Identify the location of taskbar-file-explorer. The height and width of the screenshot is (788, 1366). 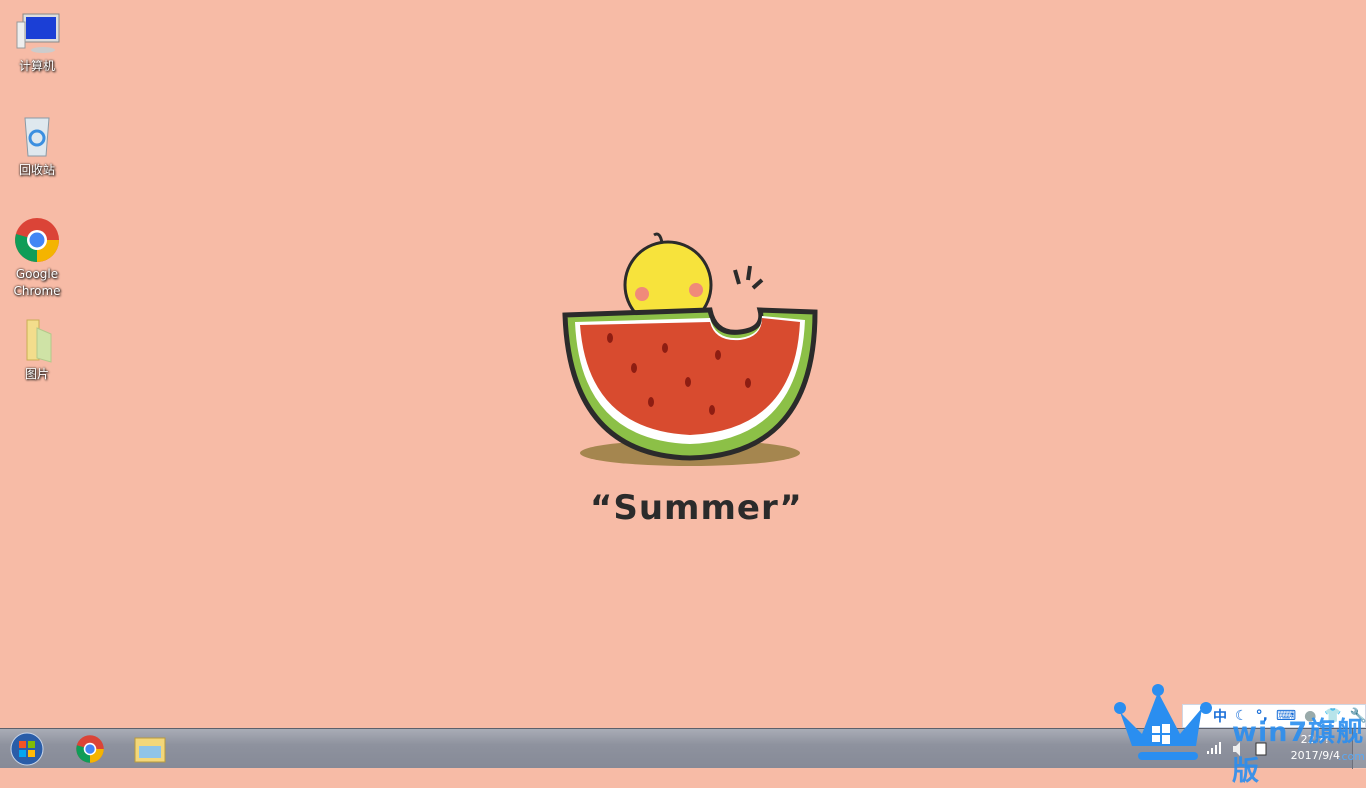
(150, 749).